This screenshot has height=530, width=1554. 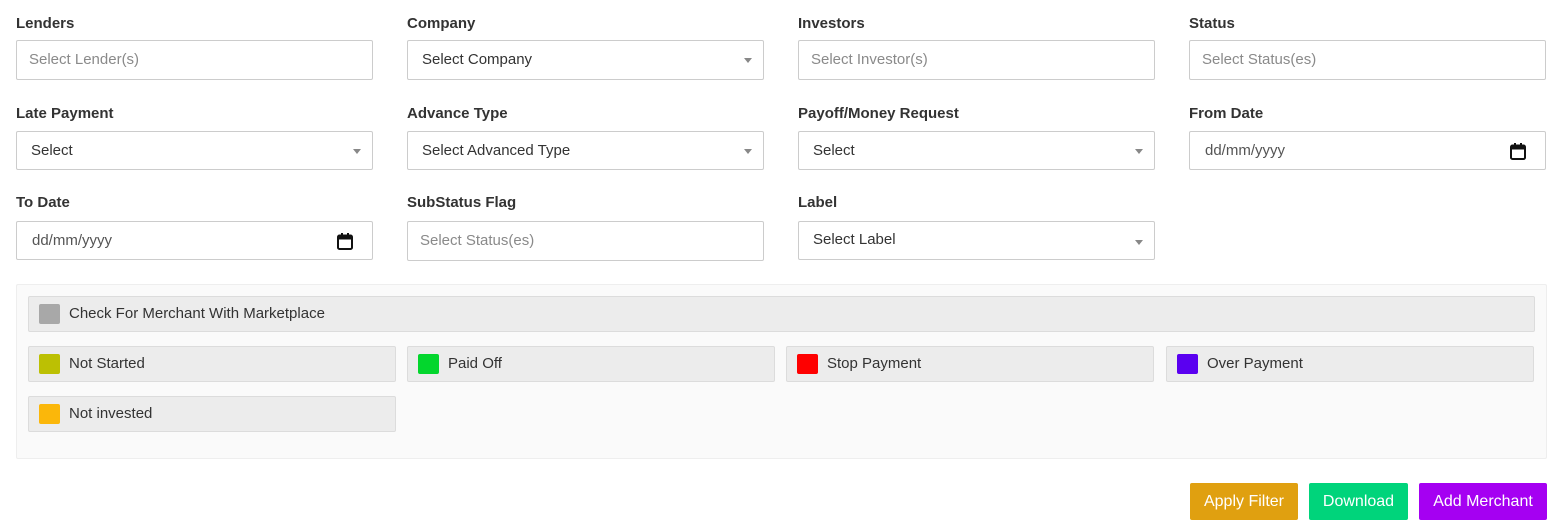 I want to click on to-date-filter: To Date dd/mm/yyyy, so click(x=194, y=227).